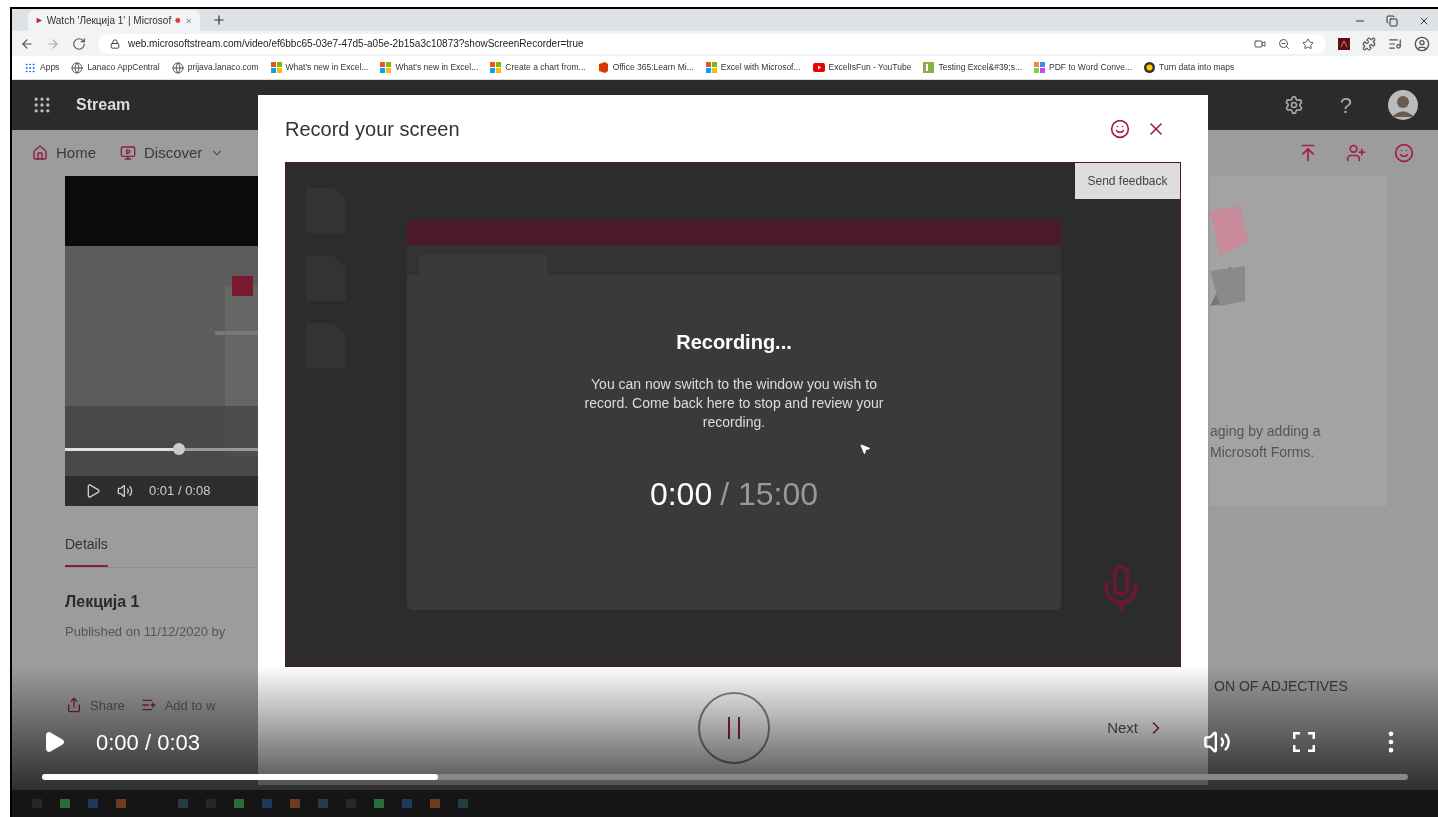  What do you see at coordinates (161, 449) in the screenshot?
I see `seek-track` at bounding box center [161, 449].